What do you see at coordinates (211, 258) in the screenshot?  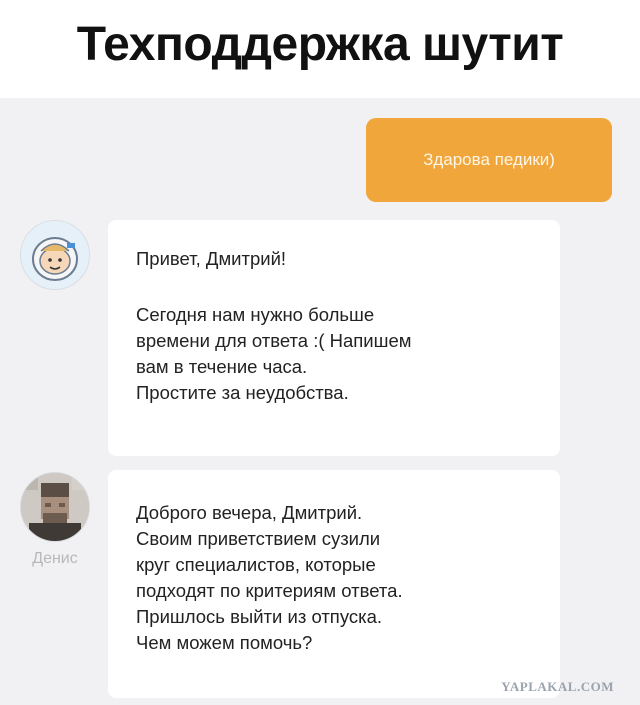 I see `message-greeting: Привет, Дмитрий!` at bounding box center [211, 258].